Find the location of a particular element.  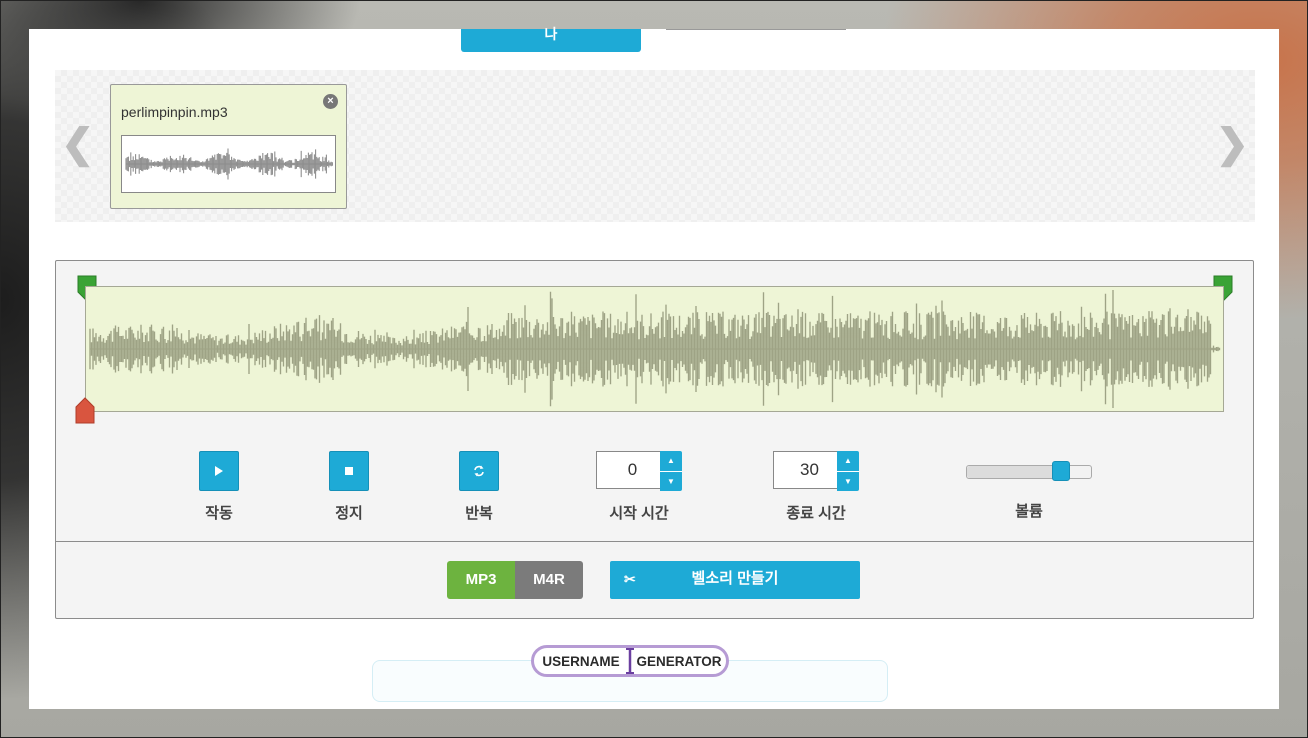

end-time-control: 30 ▲ ▼ 종료 시간 is located at coordinates (816, 487).